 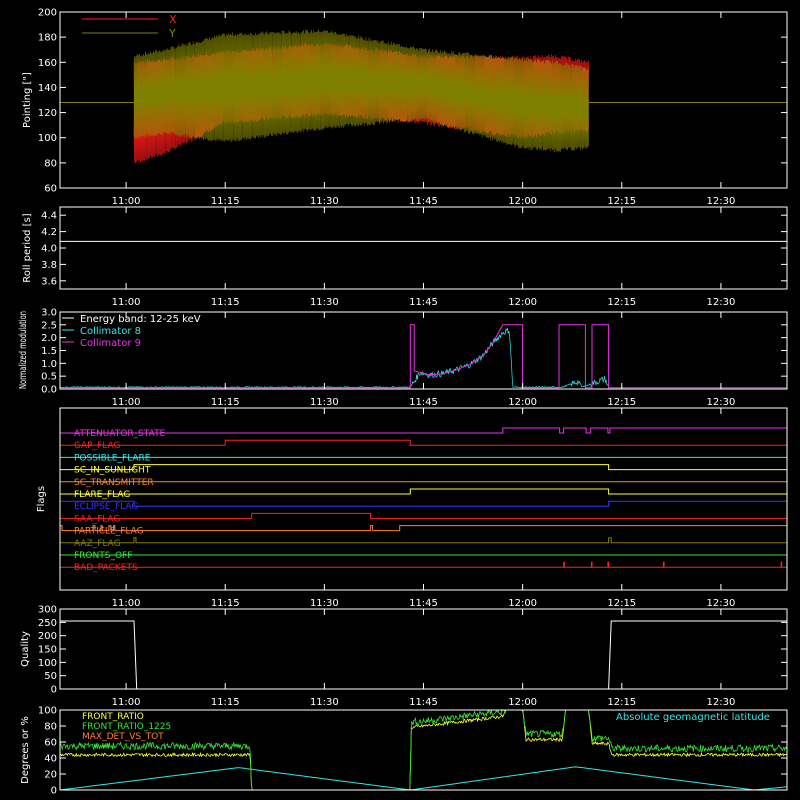 I want to click on y-tick-label: 120, so click(x=47, y=113).